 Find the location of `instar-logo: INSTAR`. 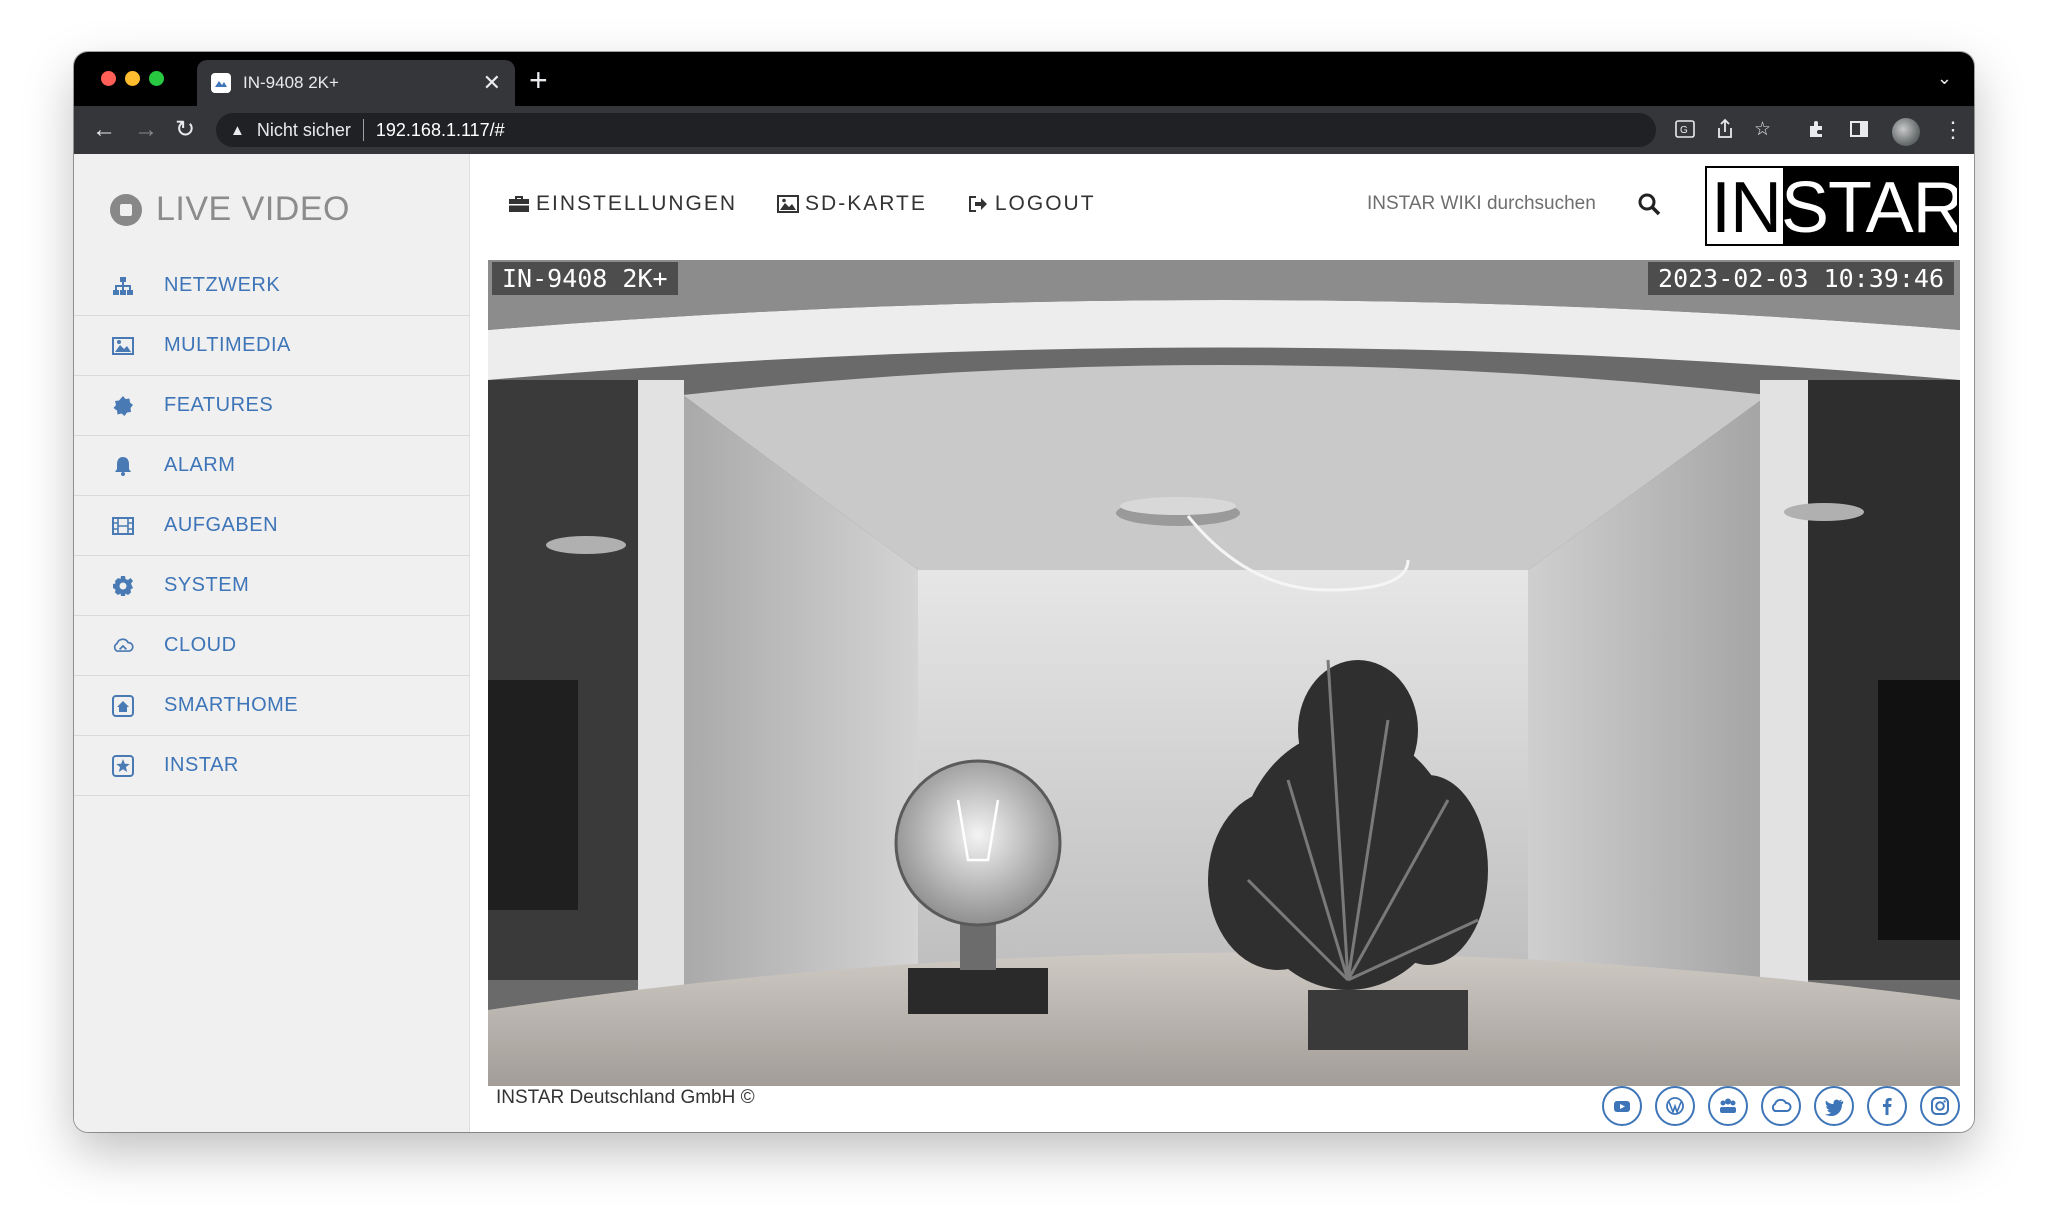

instar-logo: INSTAR is located at coordinates (1832, 206).